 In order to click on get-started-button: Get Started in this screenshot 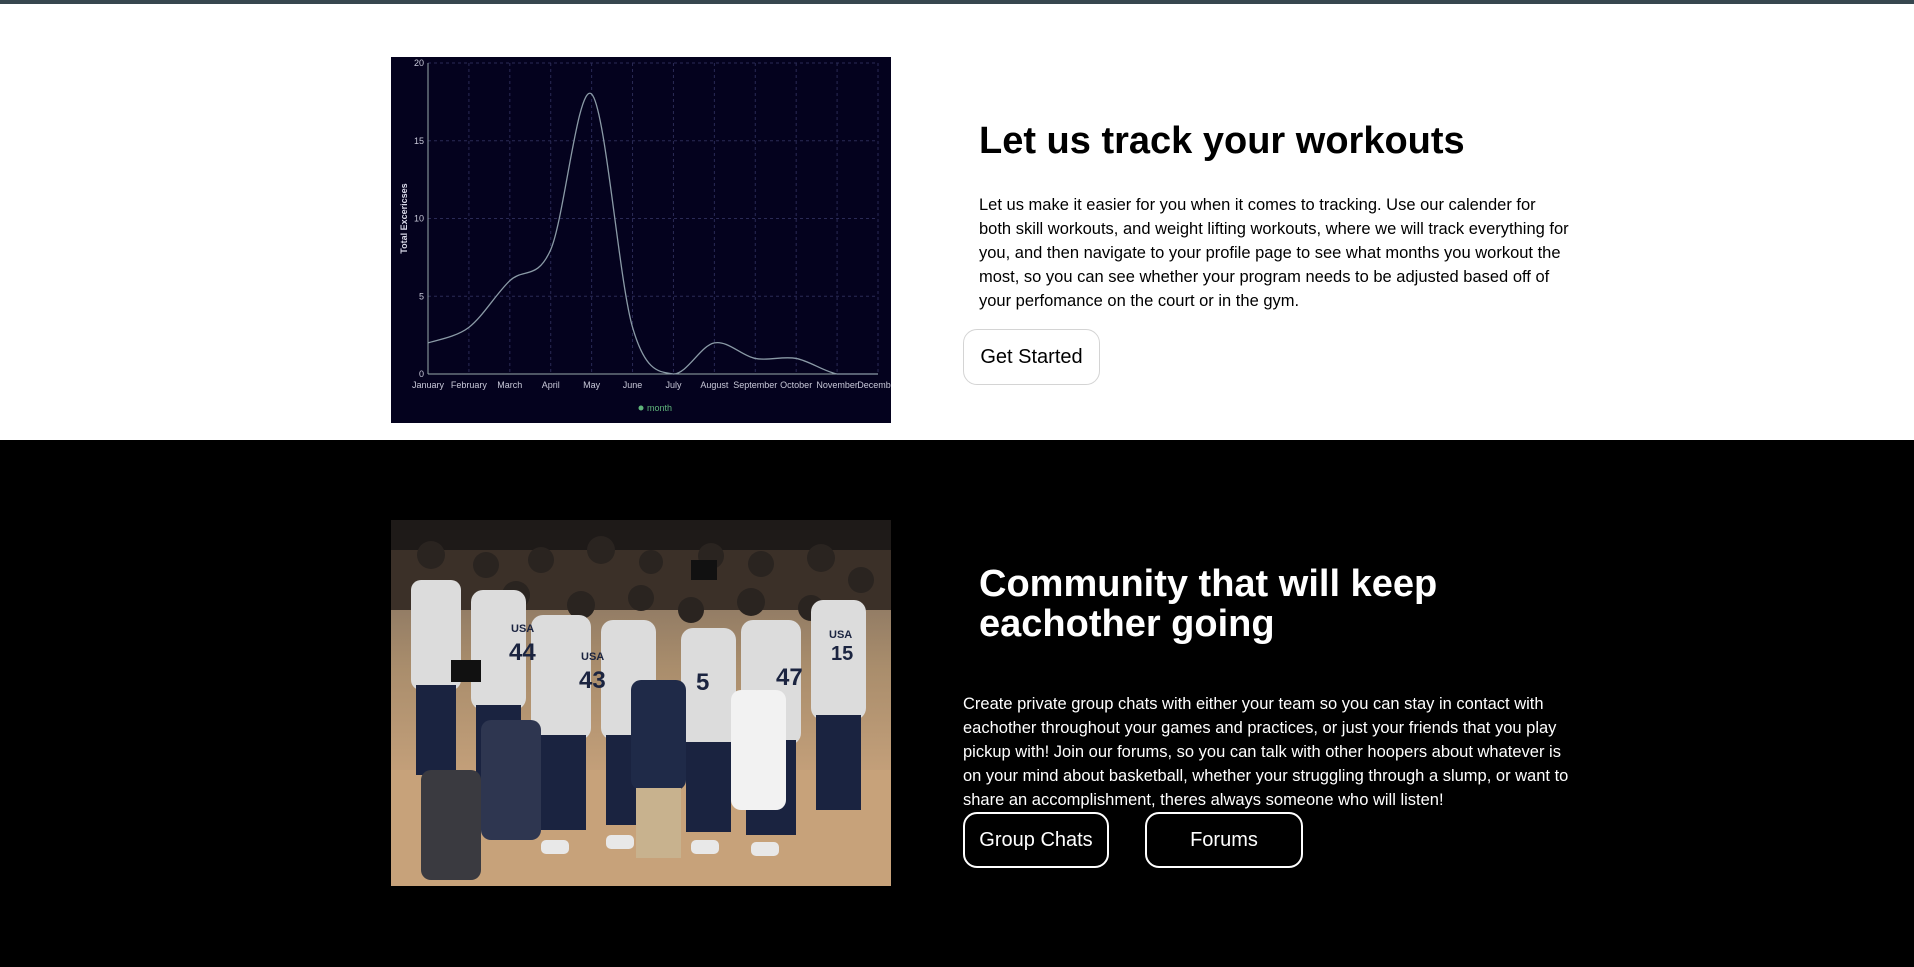, I will do `click(1031, 357)`.